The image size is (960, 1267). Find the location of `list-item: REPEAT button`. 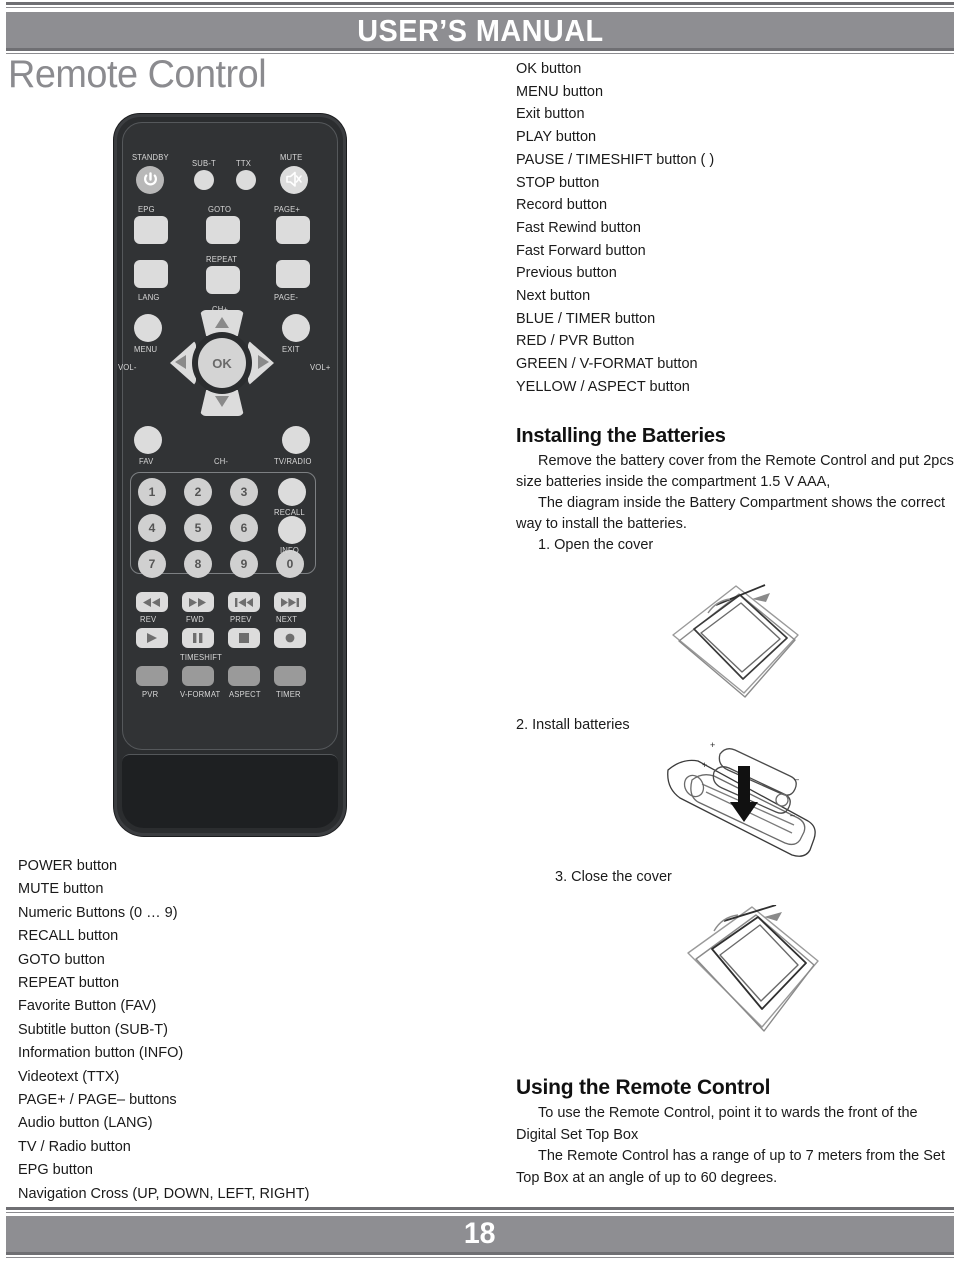

list-item: REPEAT button is located at coordinates (69, 983).